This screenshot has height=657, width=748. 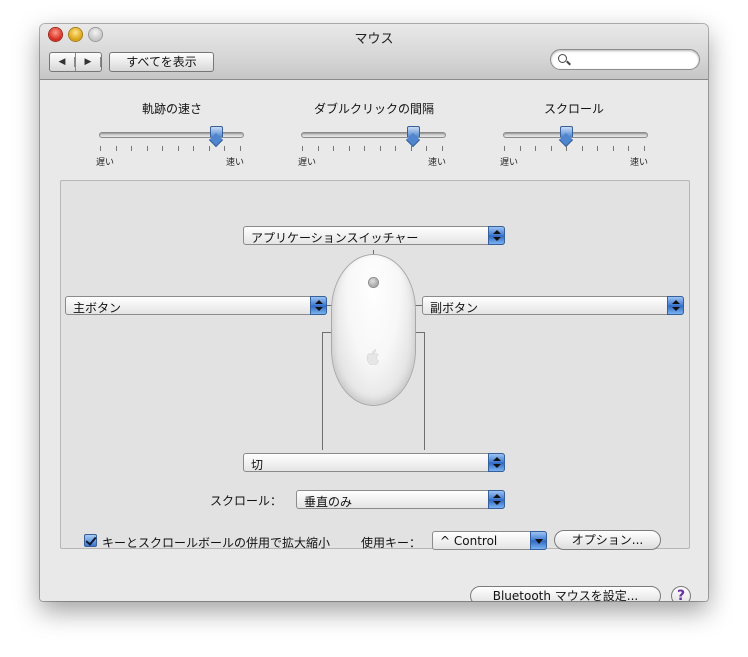 What do you see at coordinates (373, 357) in the screenshot?
I see `apple-logo-icon` at bounding box center [373, 357].